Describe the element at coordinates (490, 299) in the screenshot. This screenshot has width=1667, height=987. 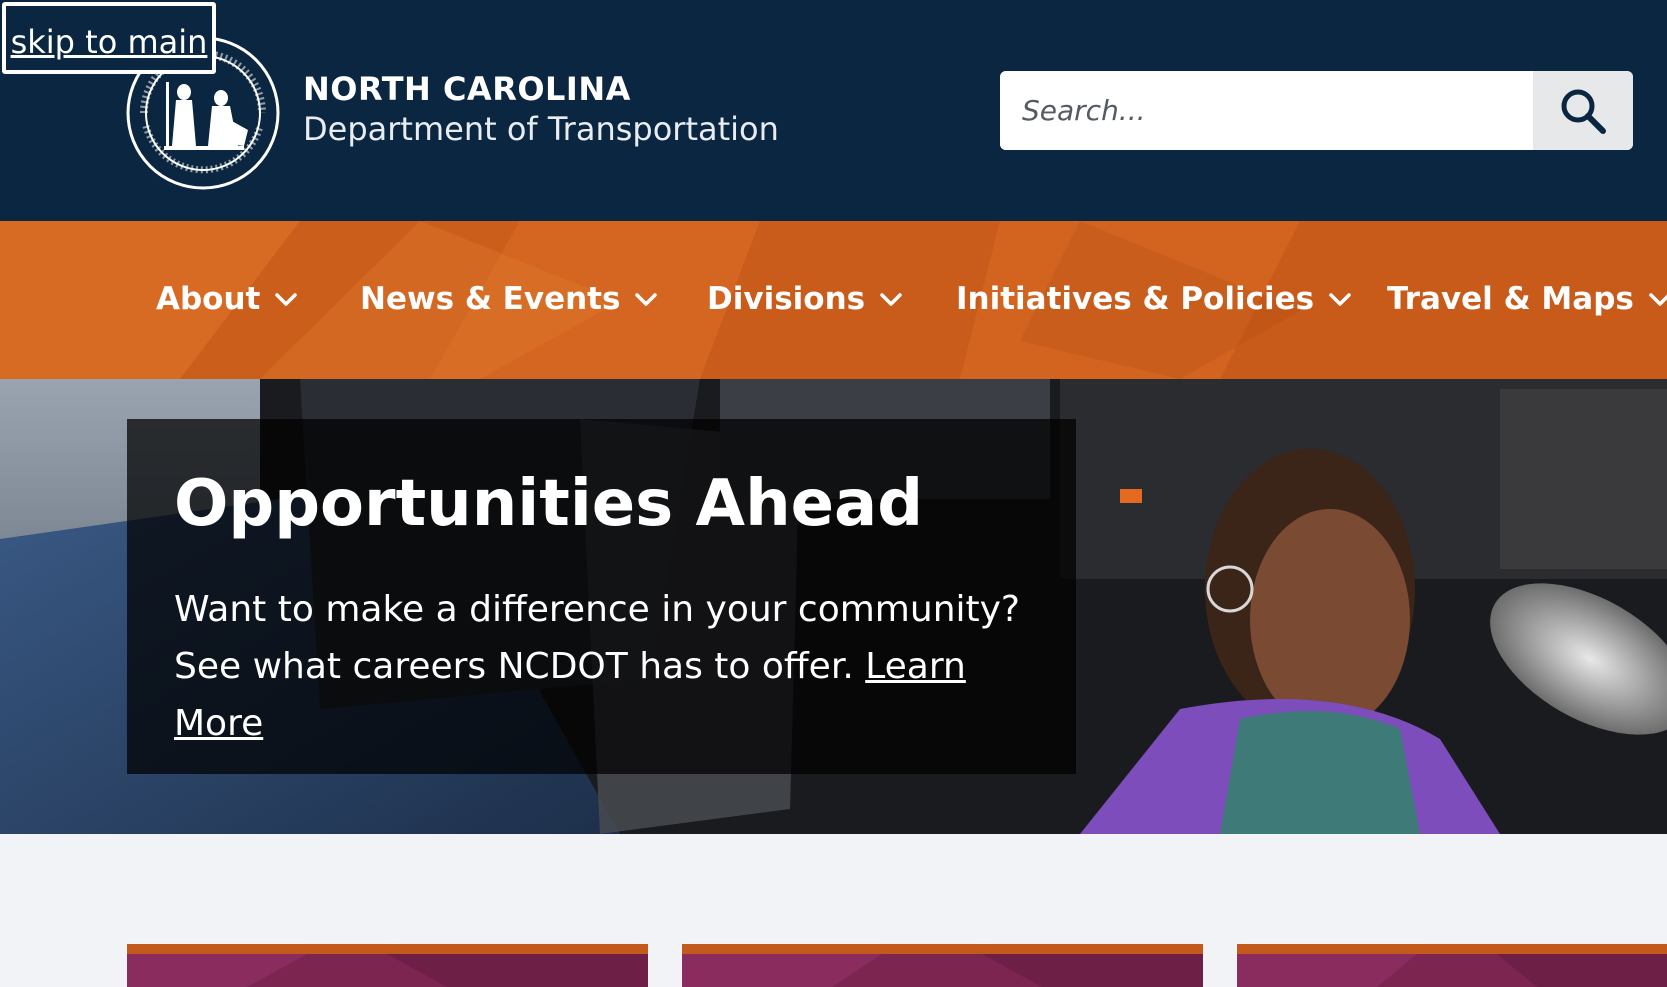
I see `nav-item-label: News & Events` at that location.